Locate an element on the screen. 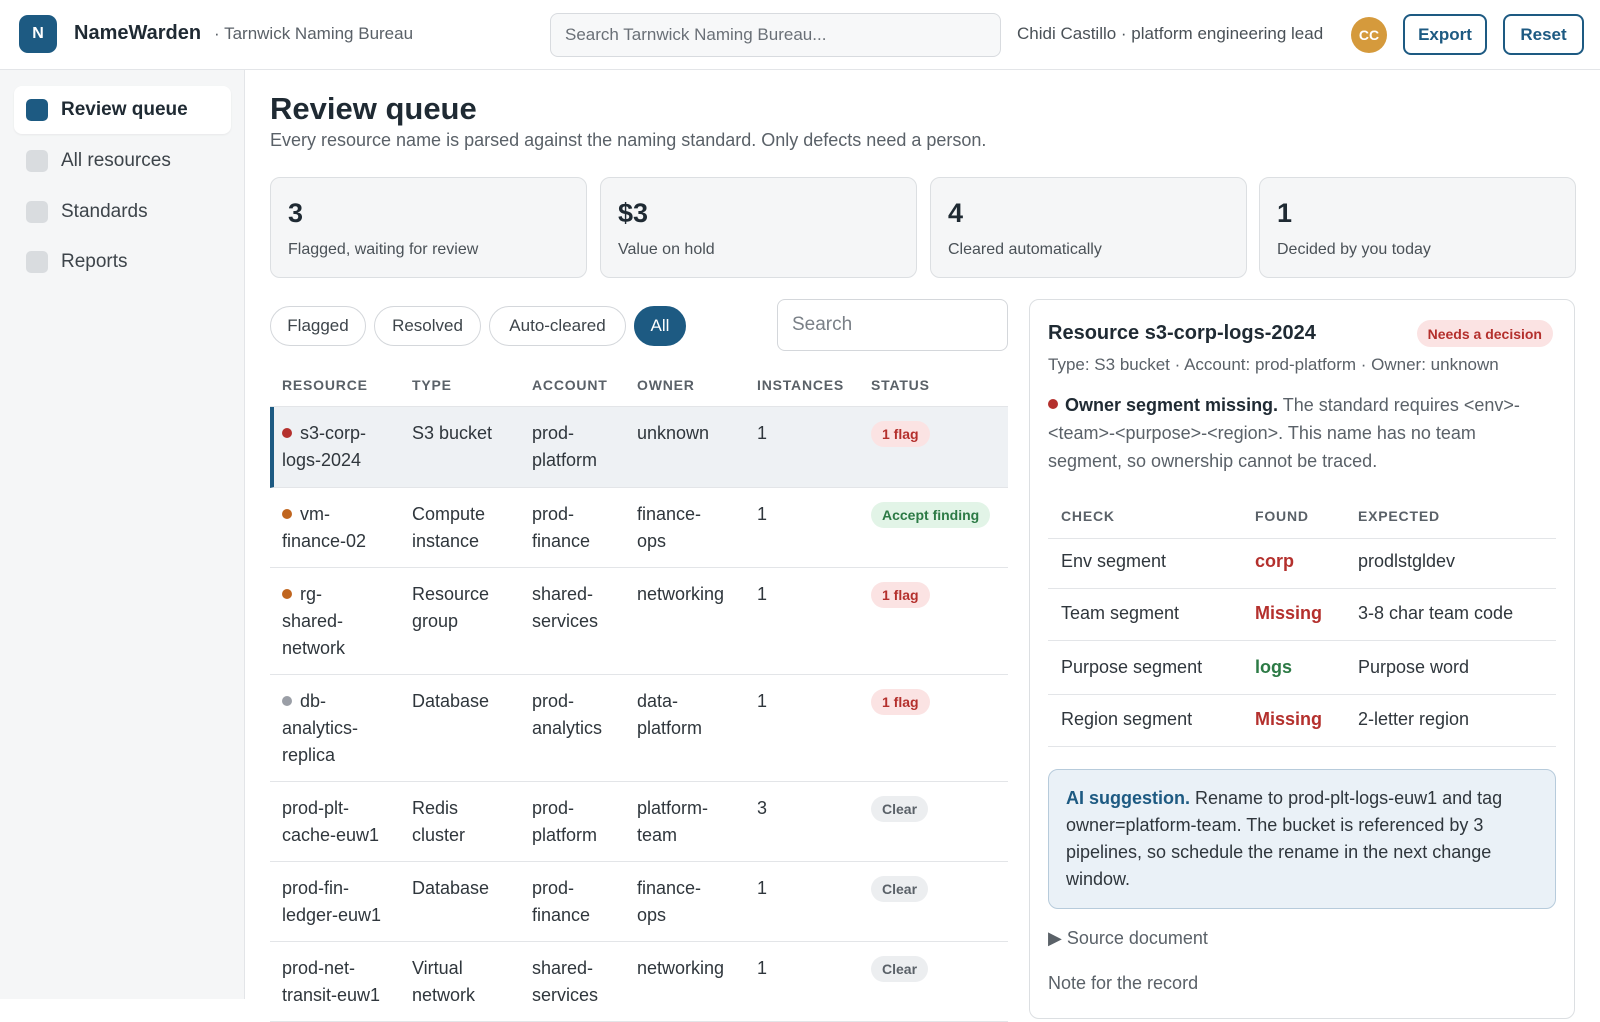 The width and height of the screenshot is (1600, 1022). cell-text: replica is located at coordinates (309, 755).